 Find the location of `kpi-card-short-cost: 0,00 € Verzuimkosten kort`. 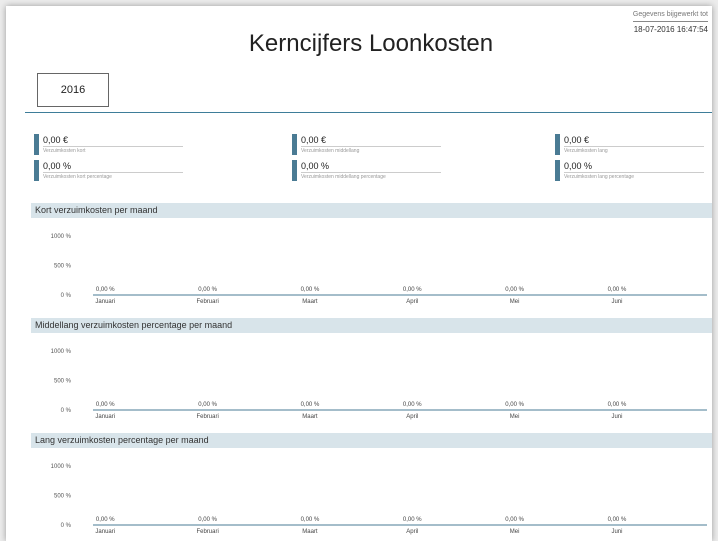

kpi-card-short-cost: 0,00 € Verzuimkosten kort is located at coordinates (109, 144).